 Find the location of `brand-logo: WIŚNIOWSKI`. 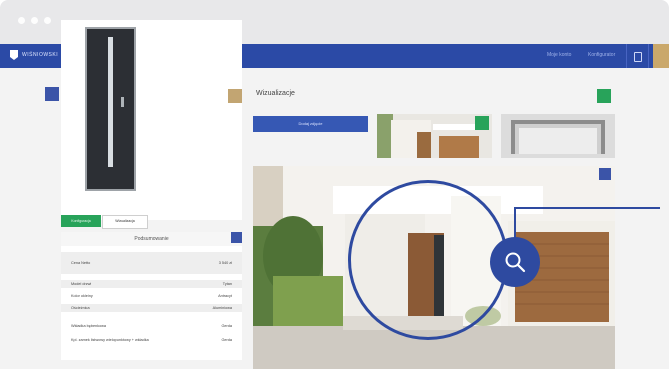

brand-logo: WIŚNIOWSKI is located at coordinates (34, 55).